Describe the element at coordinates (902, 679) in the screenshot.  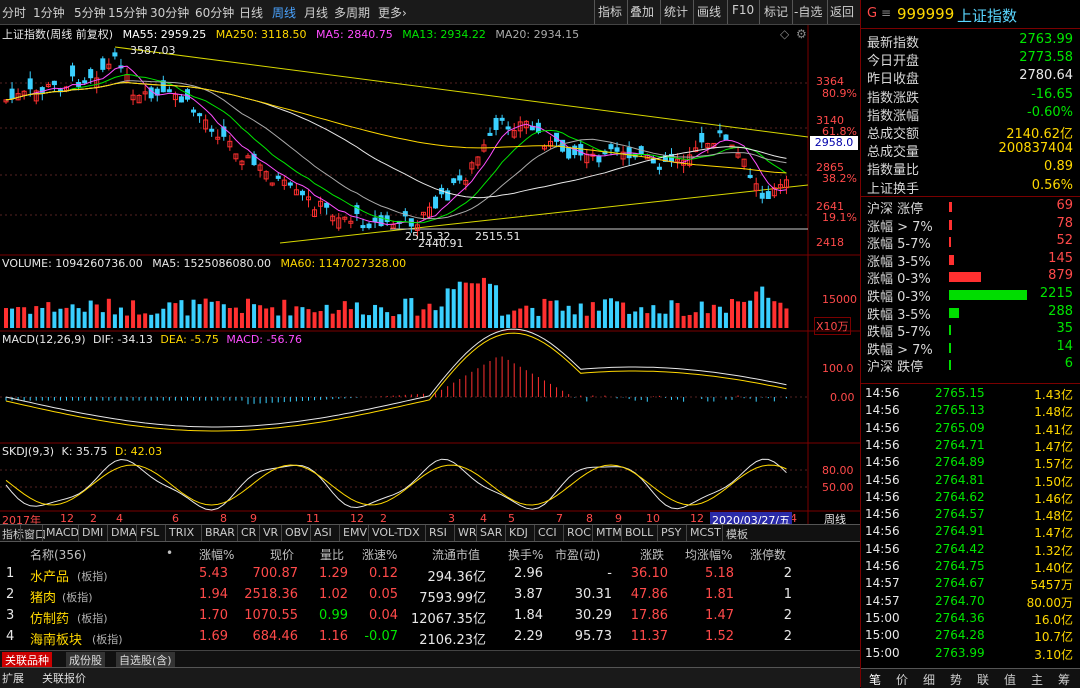
I see `quote-tab: 价` at that location.